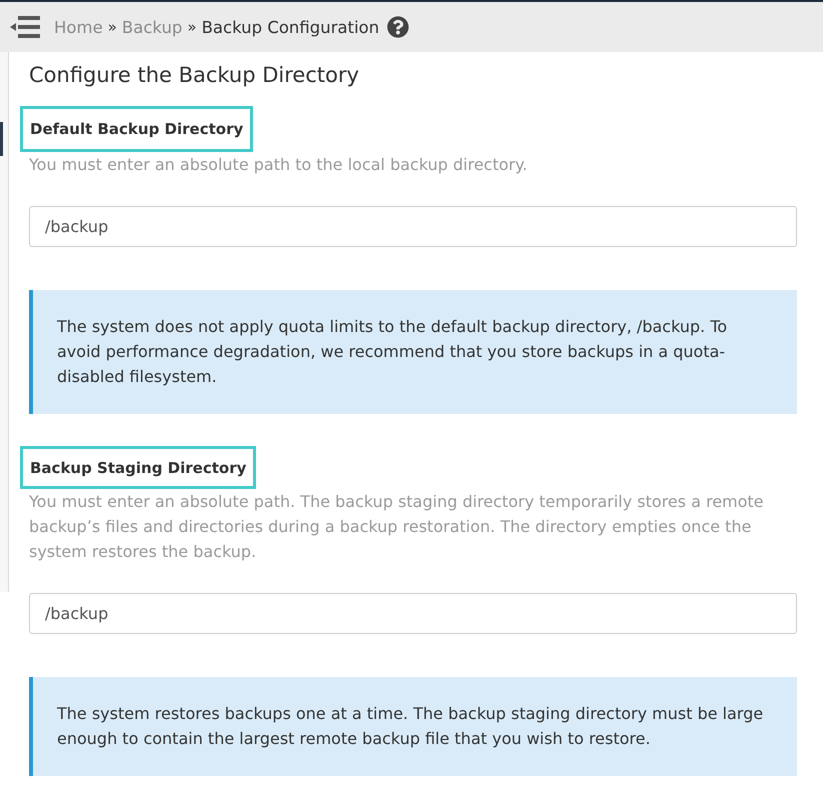  I want to click on help-icon, so click(398, 27).